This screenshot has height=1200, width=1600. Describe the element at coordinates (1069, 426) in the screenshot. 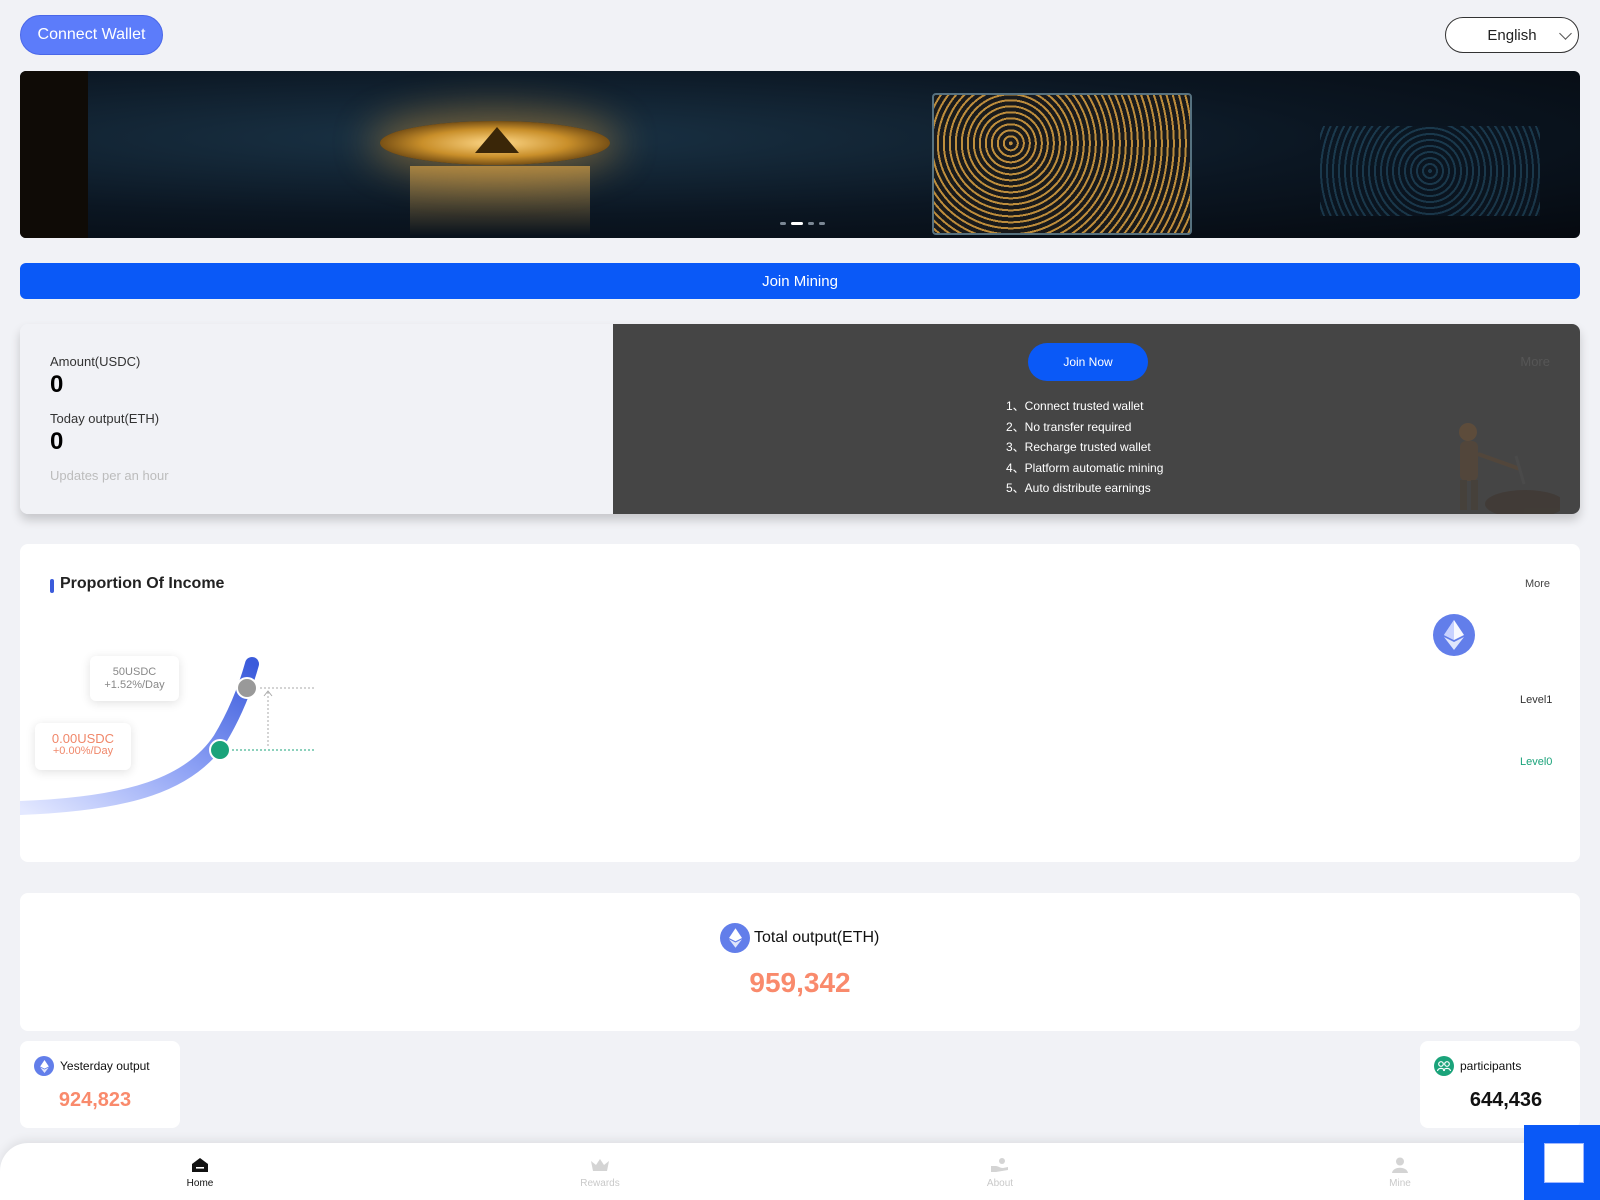

I see `step-item: 2、No transfer required` at that location.